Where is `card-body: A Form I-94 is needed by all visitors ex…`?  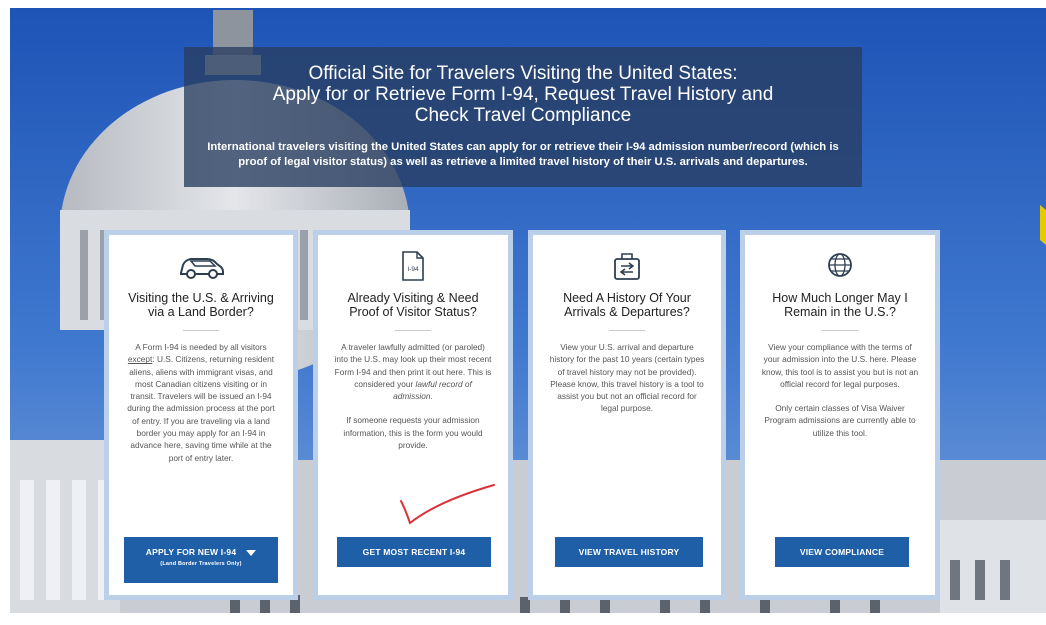
card-body: A Form I-94 is needed by all visitors ex… is located at coordinates (201, 408).